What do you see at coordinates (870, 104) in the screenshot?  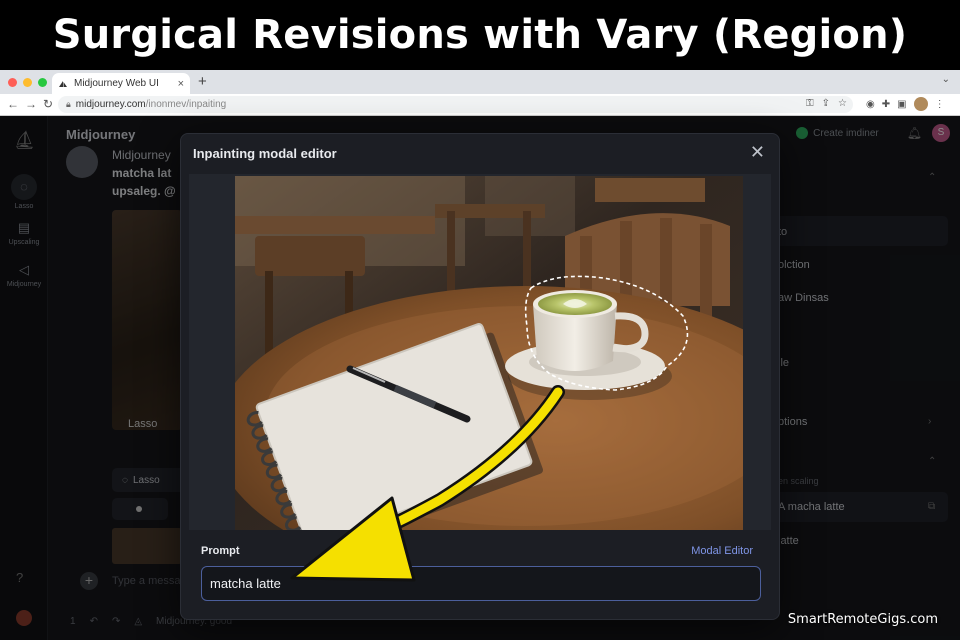 I see `extension-icon: ◉` at bounding box center [870, 104].